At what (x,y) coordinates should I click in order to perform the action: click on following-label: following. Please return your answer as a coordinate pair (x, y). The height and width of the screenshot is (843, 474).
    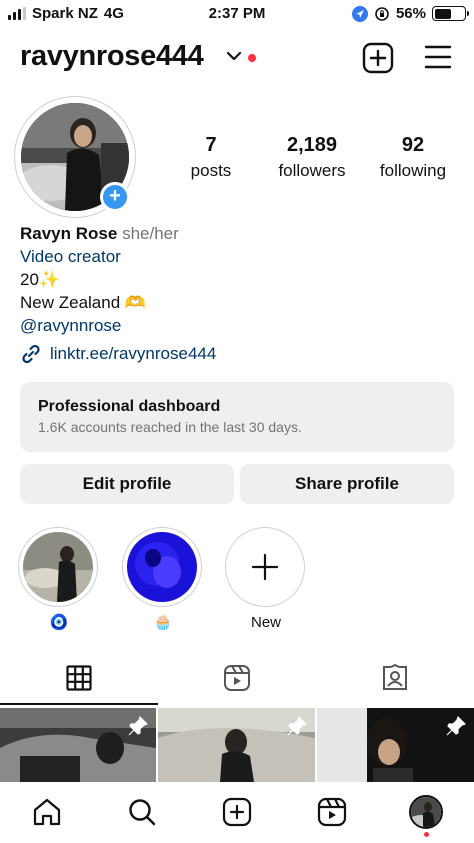
    Looking at the image, I should click on (413, 170).